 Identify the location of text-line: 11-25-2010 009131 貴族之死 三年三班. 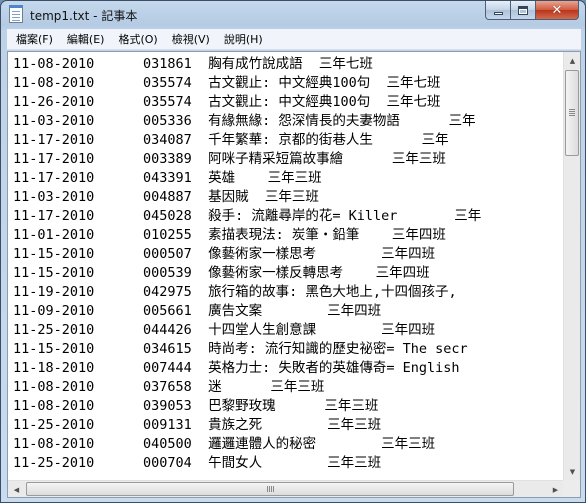
(197, 425).